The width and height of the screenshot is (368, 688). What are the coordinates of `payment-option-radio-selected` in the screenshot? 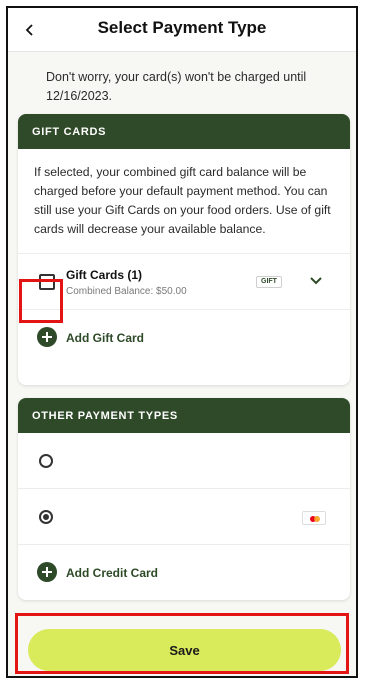 It's located at (46, 517).